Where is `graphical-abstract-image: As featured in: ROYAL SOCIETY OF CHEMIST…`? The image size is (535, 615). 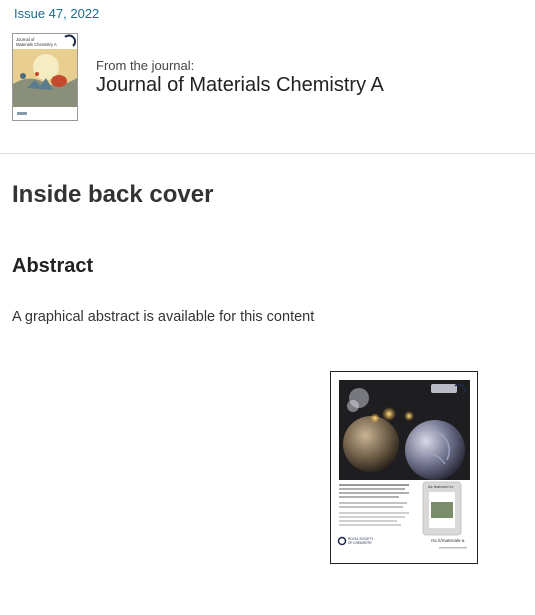 graphical-abstract-image: As featured in: ROYAL SOCIETY OF CHEMIST… is located at coordinates (404, 467).